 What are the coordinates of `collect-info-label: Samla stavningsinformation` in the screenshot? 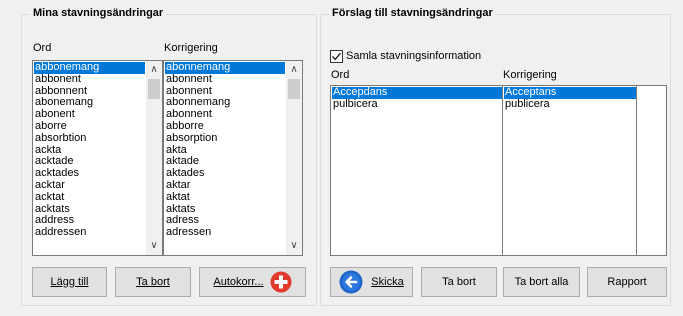 It's located at (413, 56).